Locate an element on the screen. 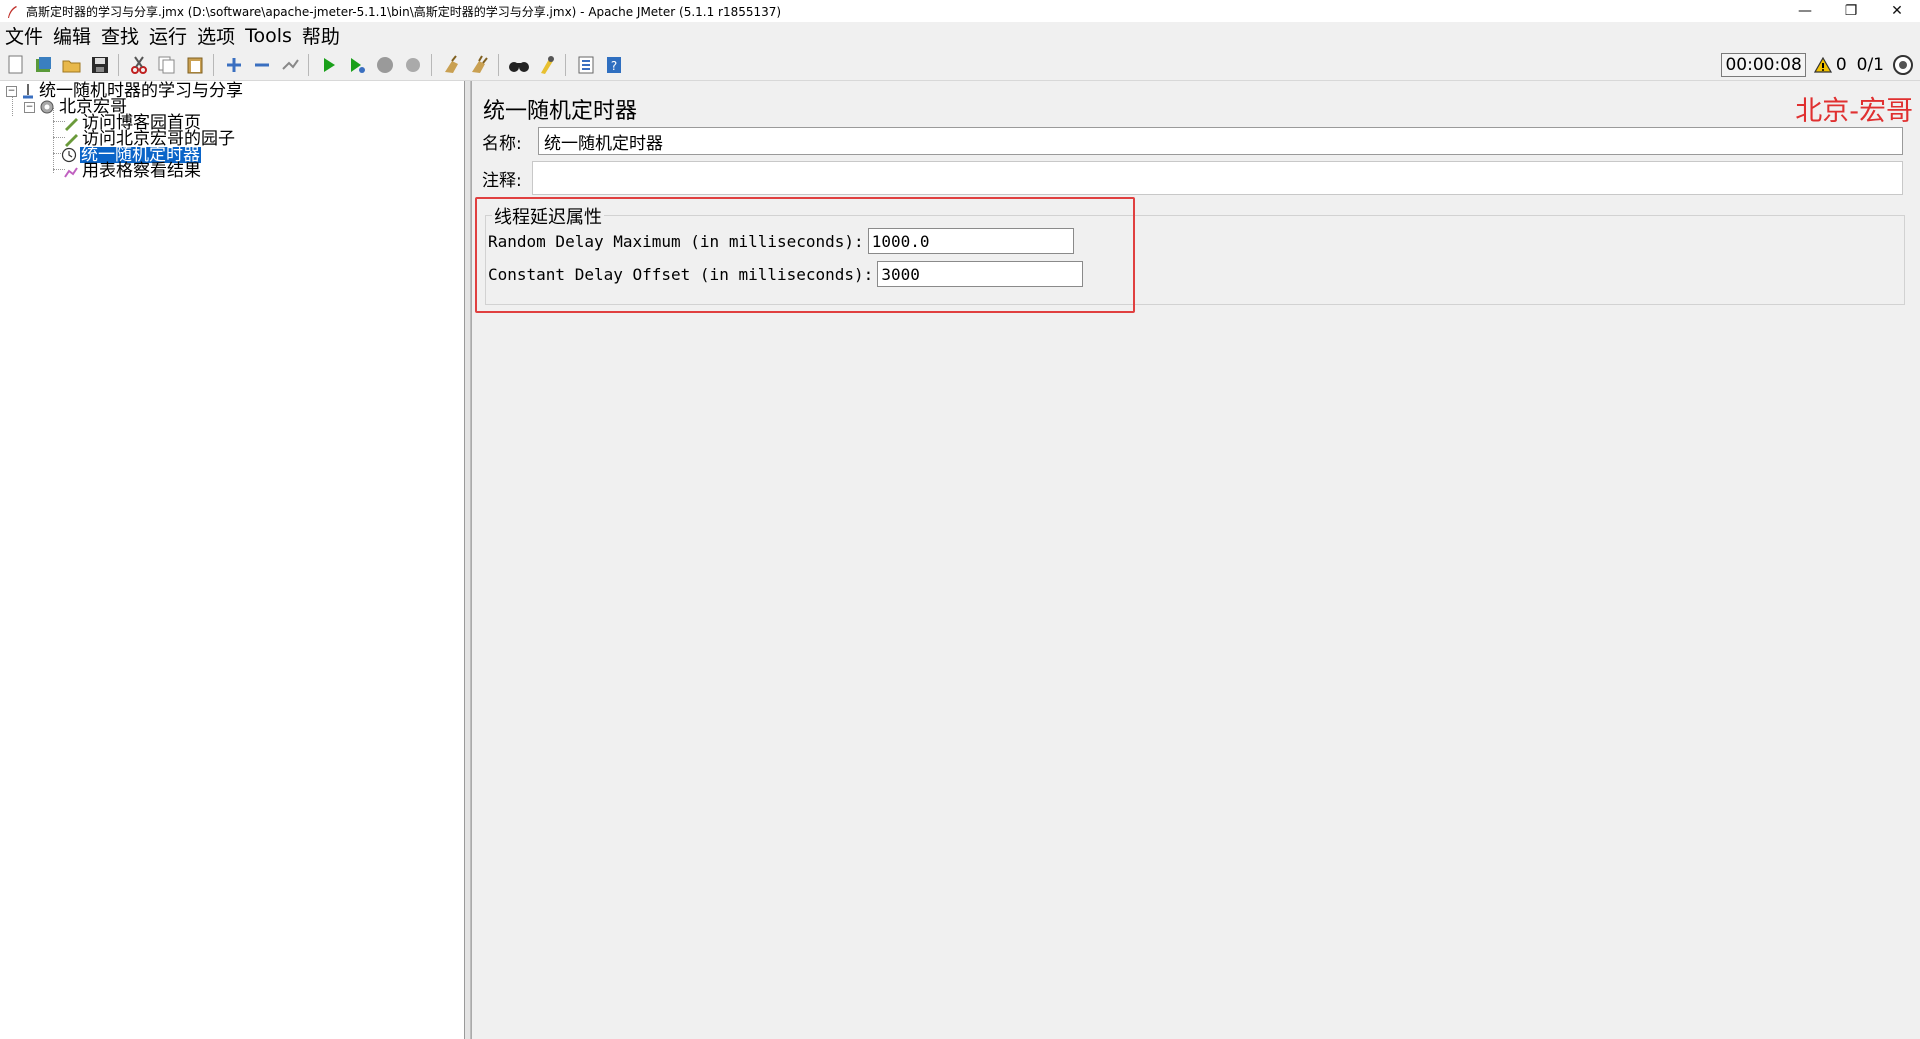 This screenshot has width=1920, height=1039. save-icon is located at coordinates (100, 65).